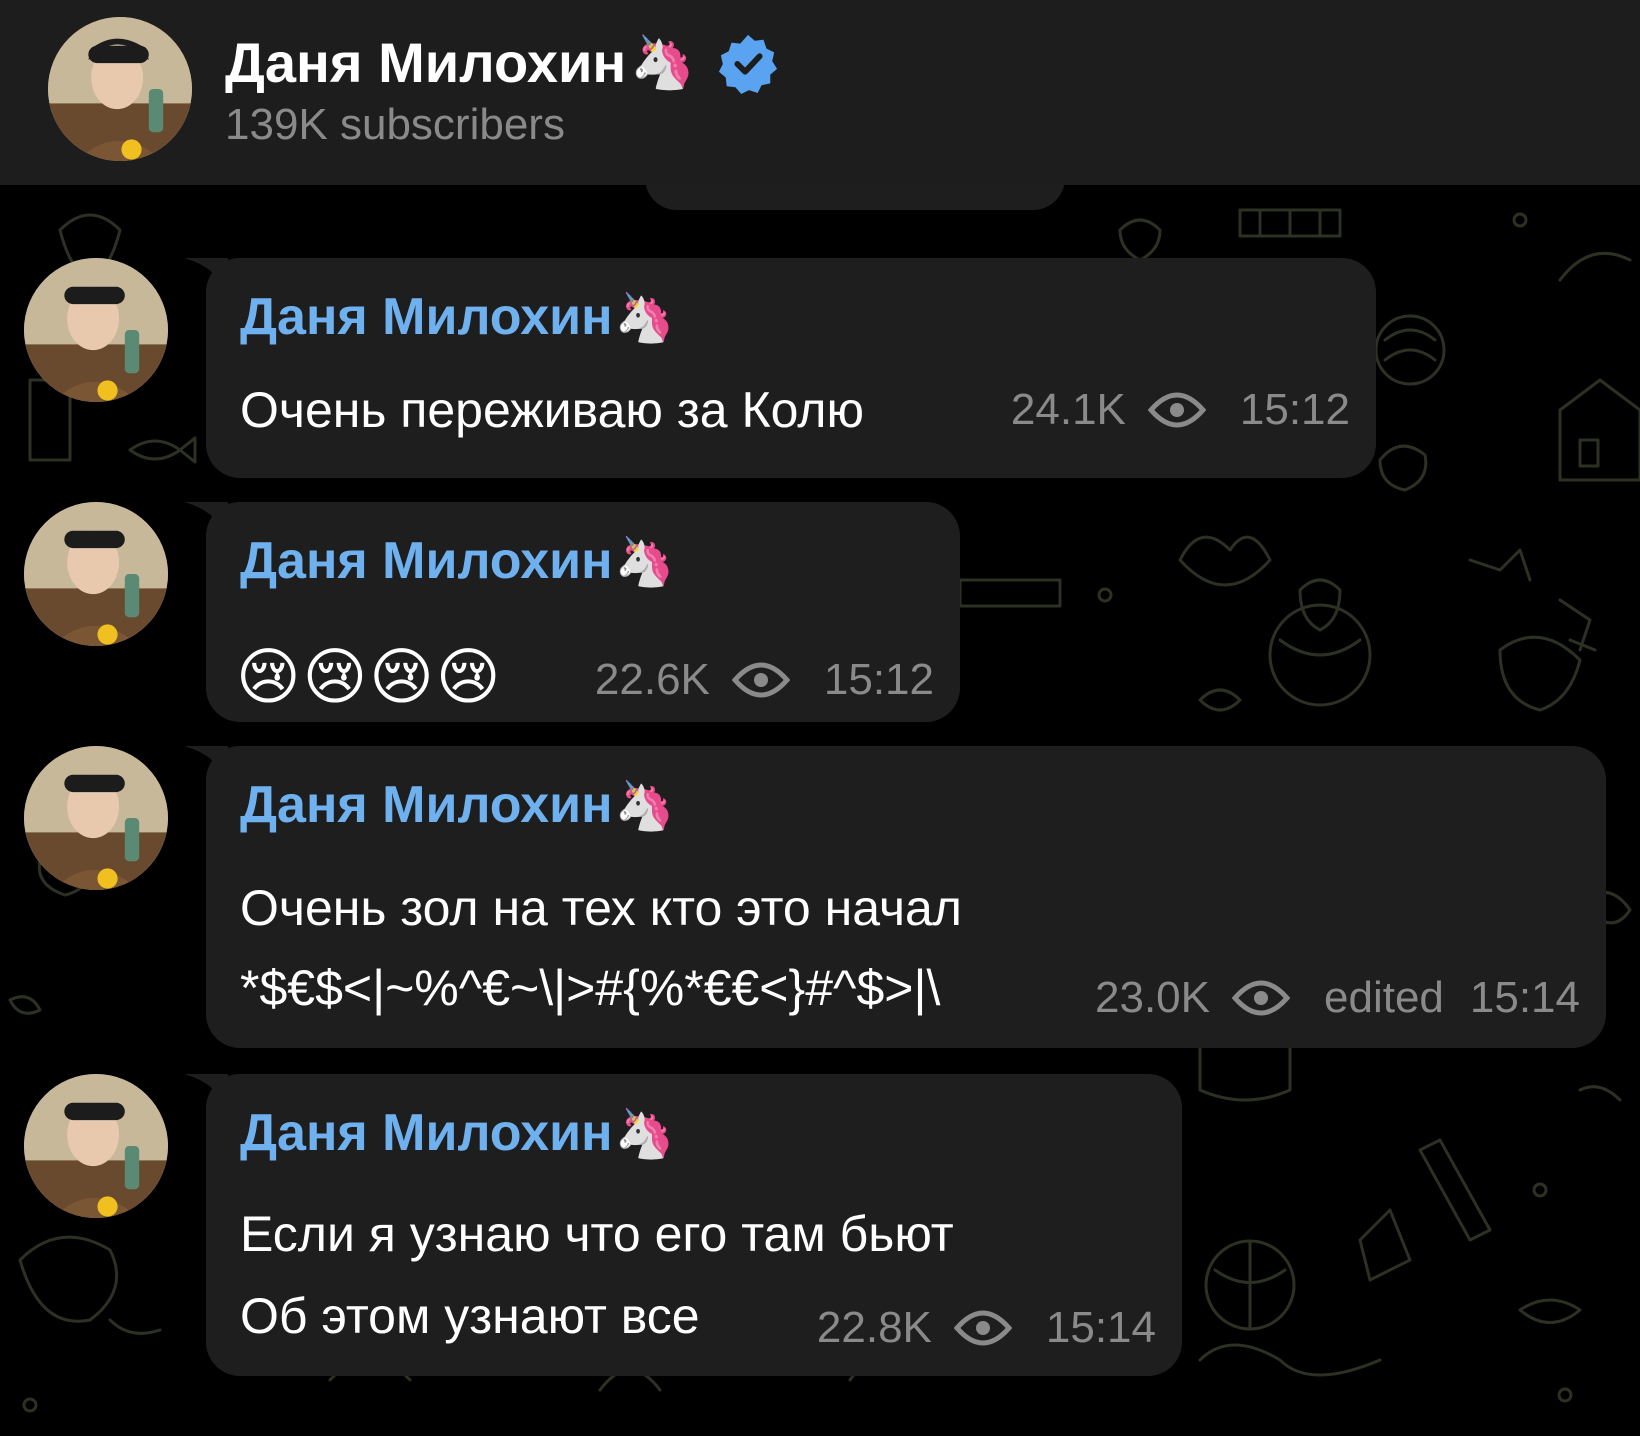 The image size is (1640, 1436). I want to click on channel-avatar, so click(120, 89).